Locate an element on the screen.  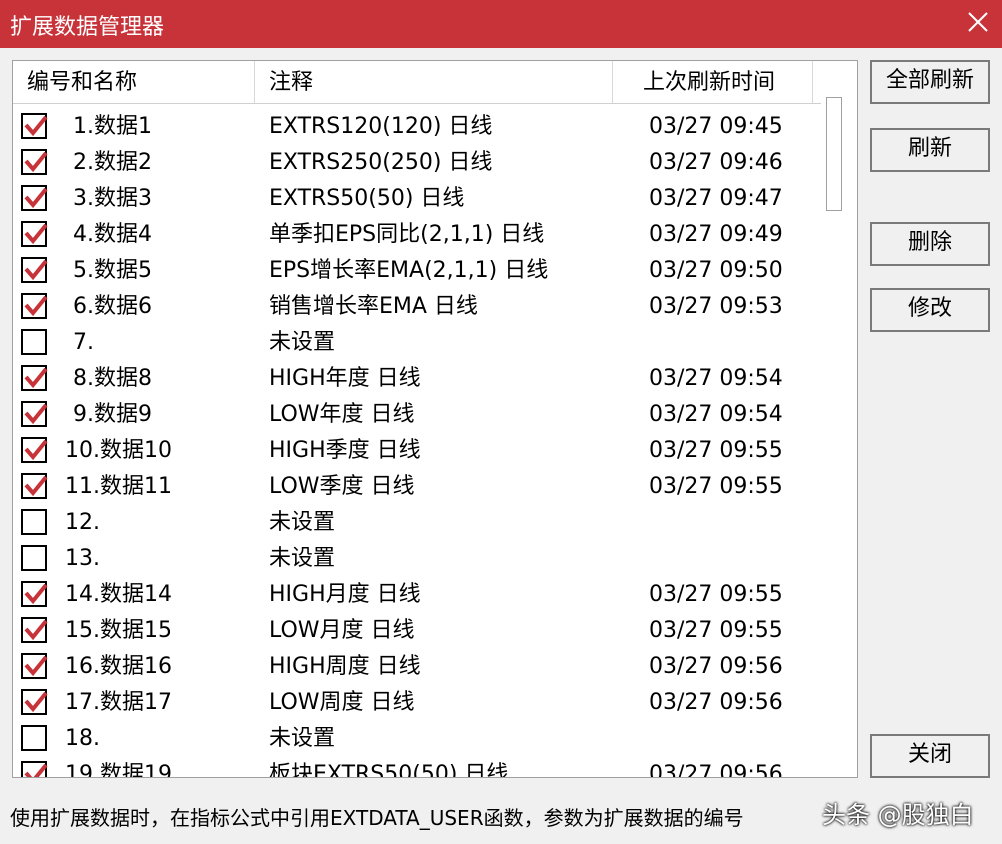
table-row: 6.数据6 销售增长率EMA 日线 03/27 09:53 is located at coordinates (418, 307).